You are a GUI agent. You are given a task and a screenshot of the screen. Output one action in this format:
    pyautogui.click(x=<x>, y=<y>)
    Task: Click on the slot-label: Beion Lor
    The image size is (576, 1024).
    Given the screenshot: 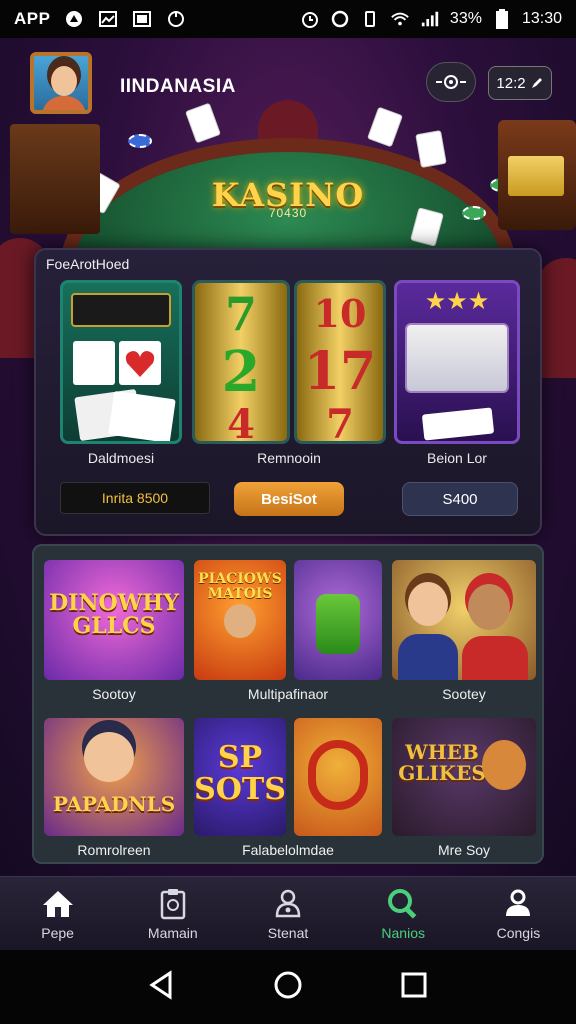 What is the action you would take?
    pyautogui.click(x=457, y=458)
    